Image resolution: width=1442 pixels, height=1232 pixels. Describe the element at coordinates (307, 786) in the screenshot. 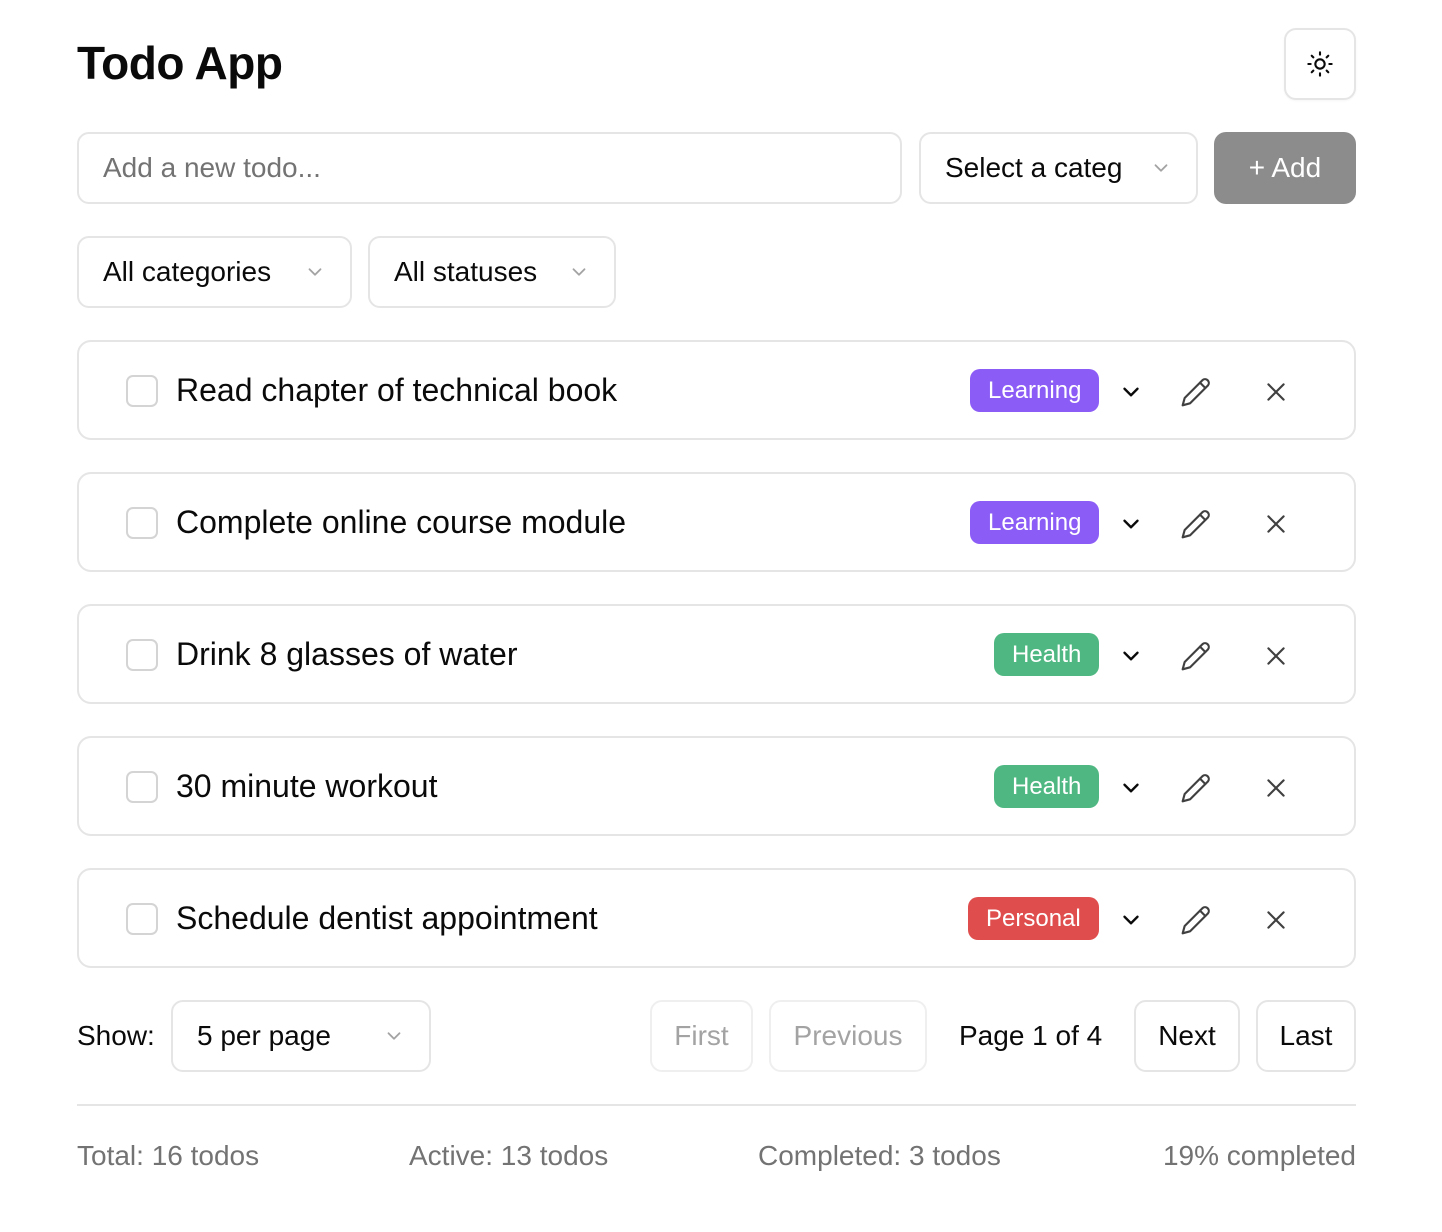

I see `todo-text: 30 minute workout` at that location.